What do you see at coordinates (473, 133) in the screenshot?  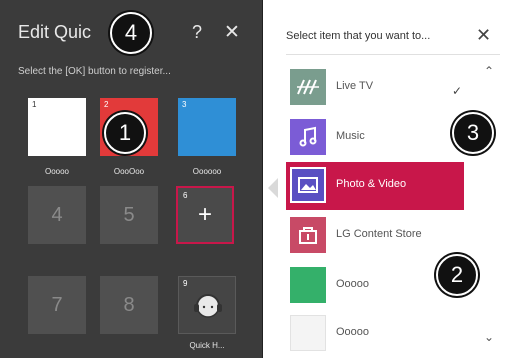 I see `marker-3: 3` at bounding box center [473, 133].